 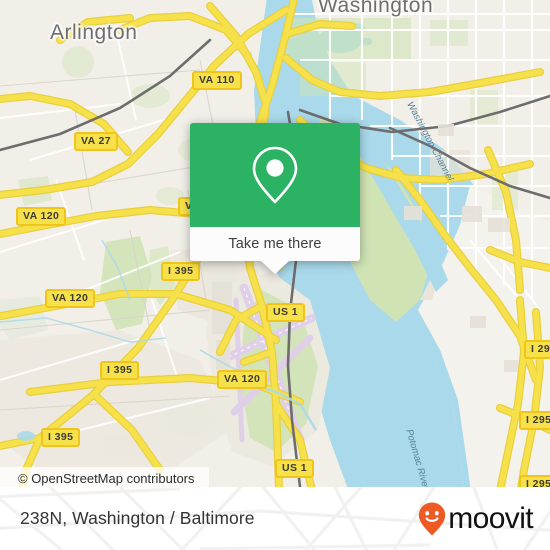 What do you see at coordinates (217, 80) in the screenshot?
I see `road-shield-va-110: VA 110` at bounding box center [217, 80].